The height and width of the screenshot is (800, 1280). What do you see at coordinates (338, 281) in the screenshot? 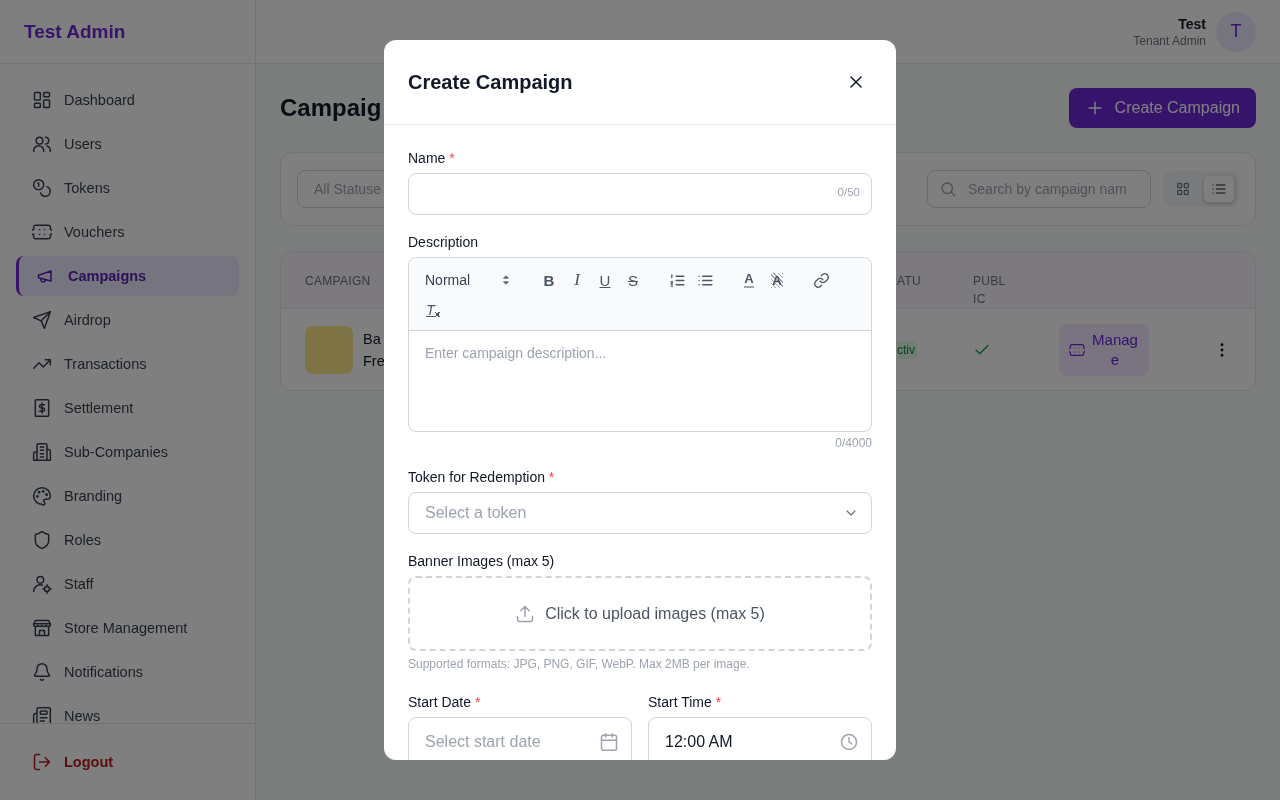
I see `column-header: CAMPAIGN` at bounding box center [338, 281].